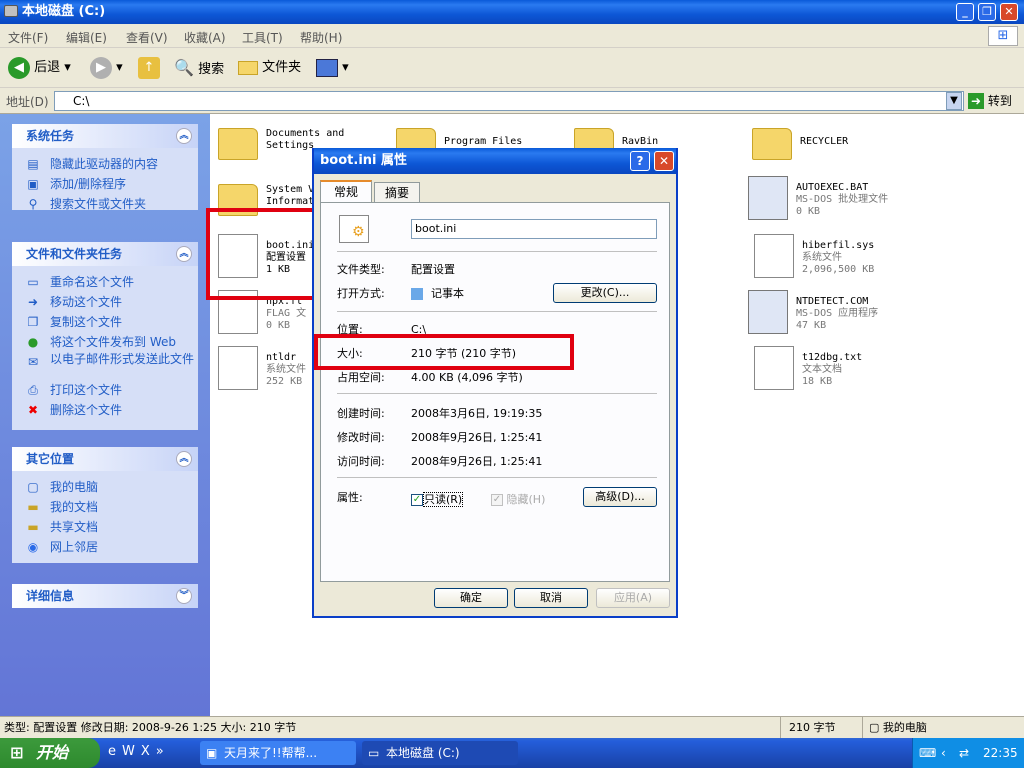 The height and width of the screenshot is (768, 1024). I want to click on address-input: C:\, so click(509, 101).